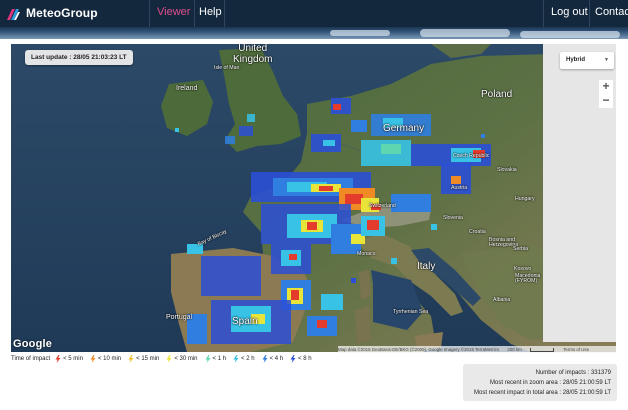  I want to click on legend-title: Time of impact, so click(31, 359).